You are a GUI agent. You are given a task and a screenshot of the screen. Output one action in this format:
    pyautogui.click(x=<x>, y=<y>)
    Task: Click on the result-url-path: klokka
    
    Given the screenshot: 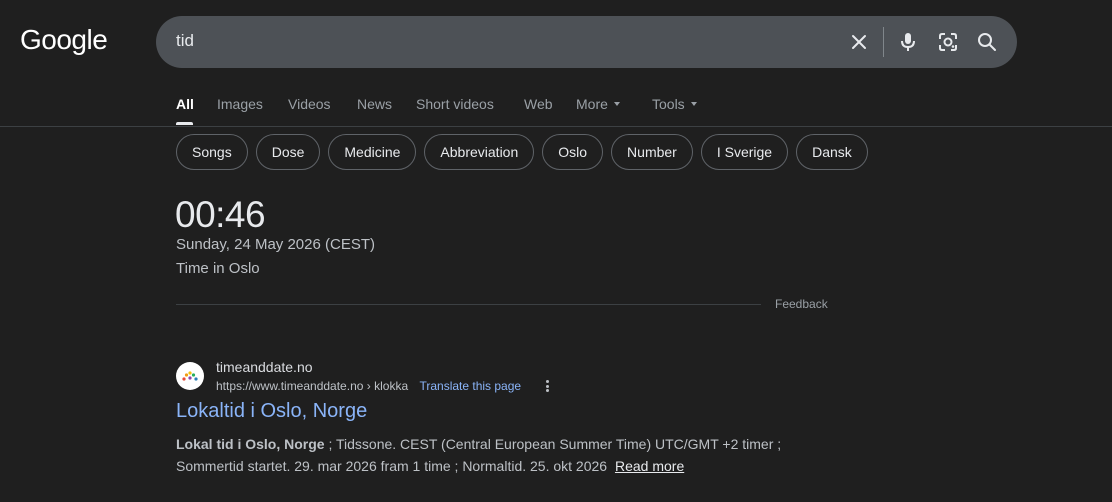 What is the action you would take?
    pyautogui.click(x=391, y=386)
    